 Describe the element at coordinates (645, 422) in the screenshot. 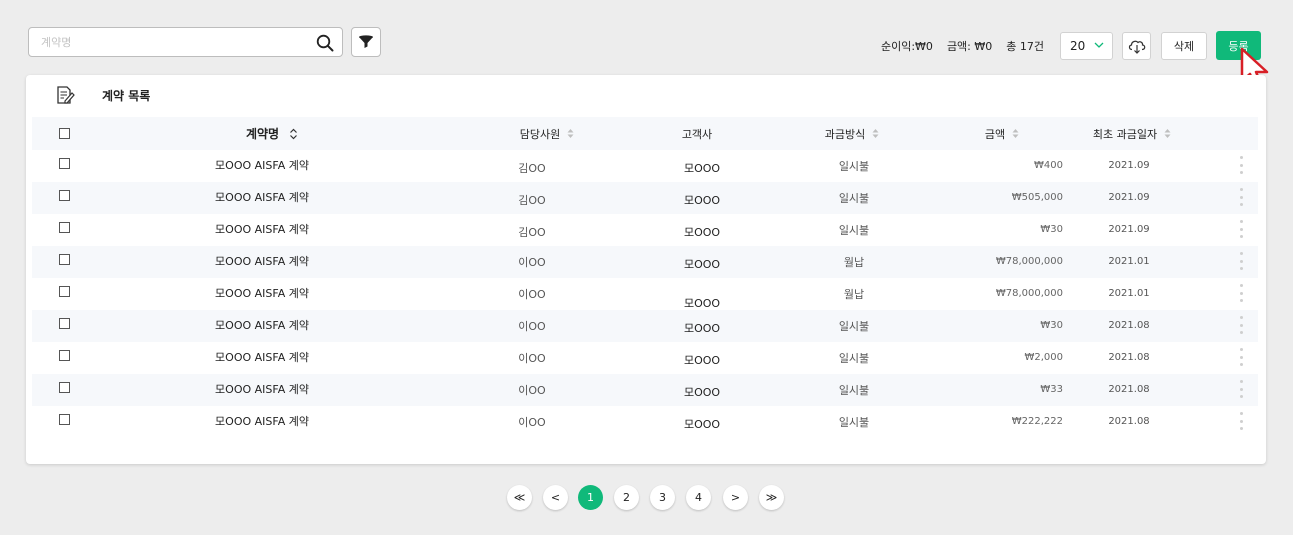

I see `table-row: 모OOO AISFA 계약 이OO 모OOO 일시불 ₩222,222 2021.08` at that location.